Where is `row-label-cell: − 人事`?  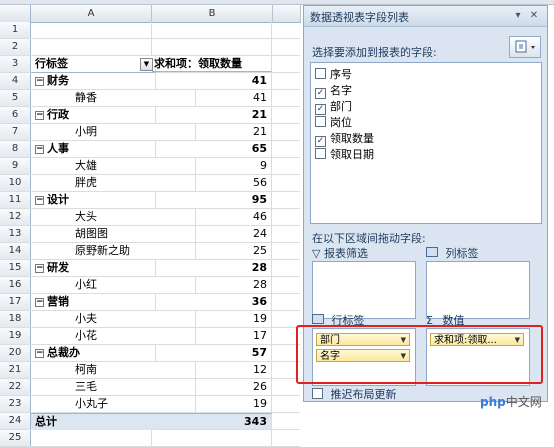 row-label-cell: − 人事 is located at coordinates (93, 149).